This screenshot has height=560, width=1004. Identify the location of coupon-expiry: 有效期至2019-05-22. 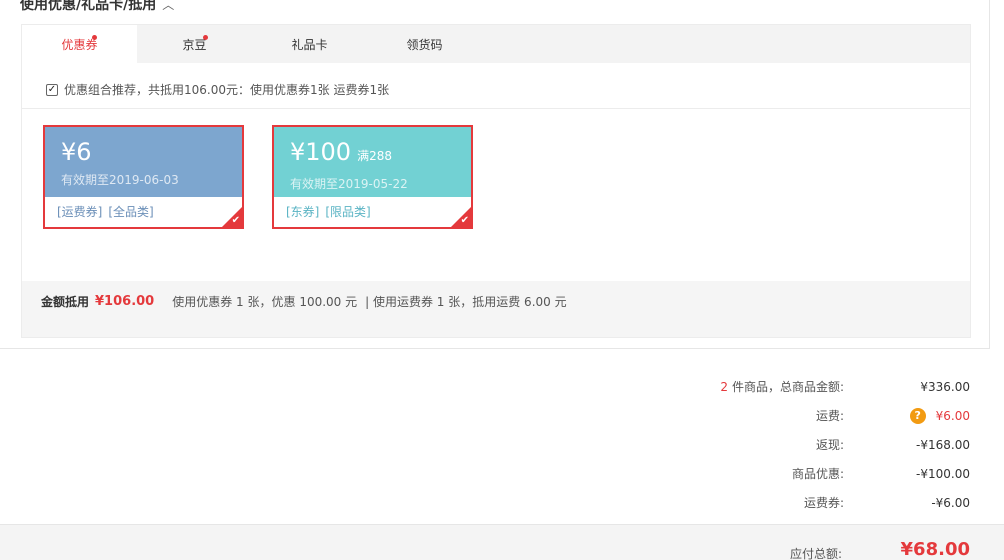
(349, 184).